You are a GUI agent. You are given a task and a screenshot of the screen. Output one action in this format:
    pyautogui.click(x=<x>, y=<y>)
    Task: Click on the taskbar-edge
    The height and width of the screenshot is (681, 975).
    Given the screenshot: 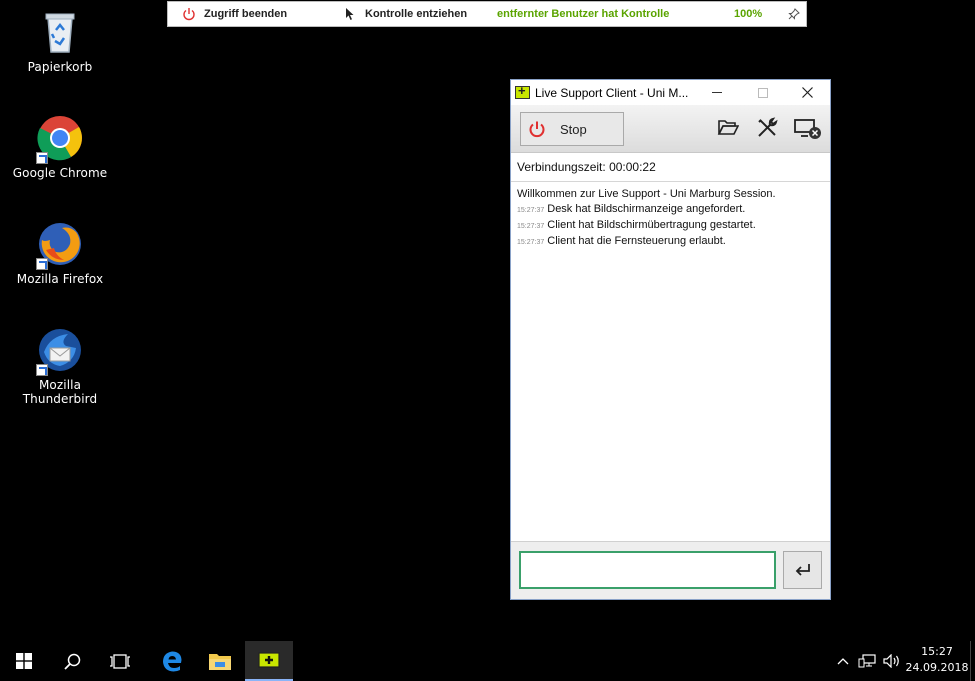 What is the action you would take?
    pyautogui.click(x=172, y=661)
    